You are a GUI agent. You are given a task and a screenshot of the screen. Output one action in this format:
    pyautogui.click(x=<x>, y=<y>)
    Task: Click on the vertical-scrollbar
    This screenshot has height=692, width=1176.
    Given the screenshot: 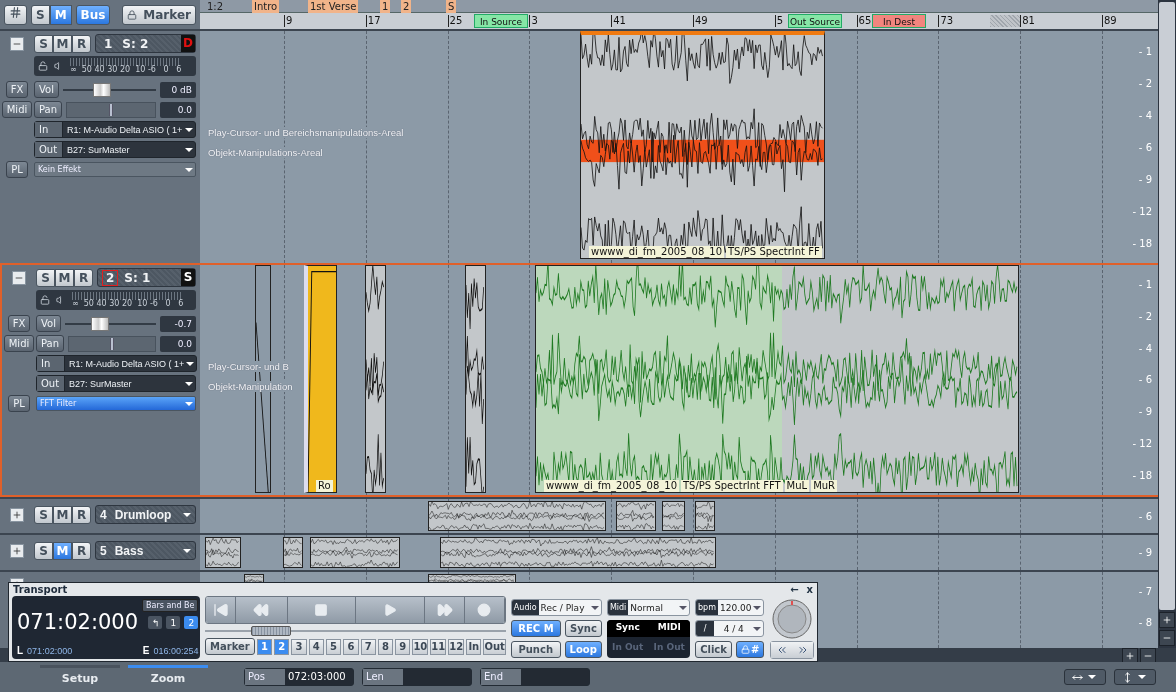 What is the action you would take?
    pyautogui.click(x=1167, y=324)
    